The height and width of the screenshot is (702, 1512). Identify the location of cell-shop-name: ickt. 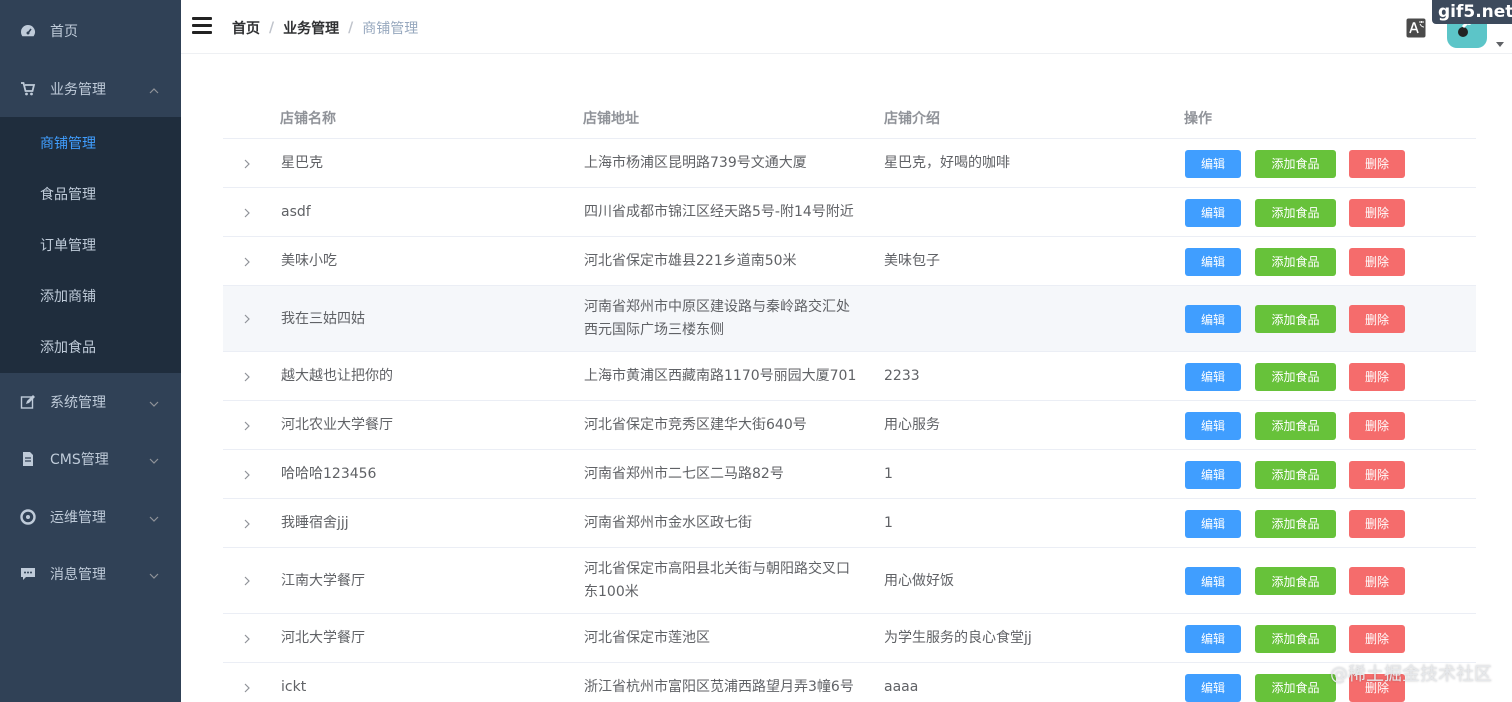
(294, 687).